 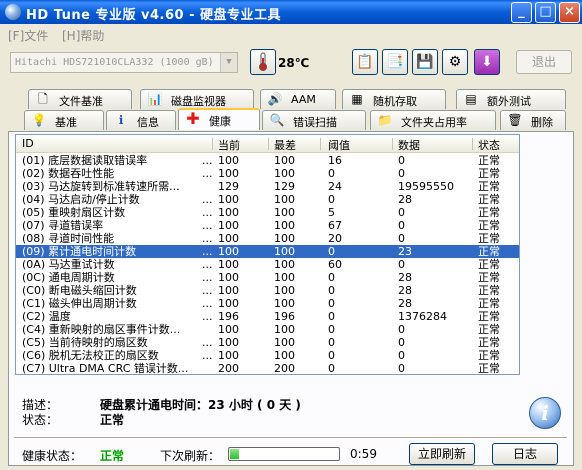 What do you see at coordinates (284, 368) in the screenshot?
I see `cell-worst: 200` at bounding box center [284, 368].